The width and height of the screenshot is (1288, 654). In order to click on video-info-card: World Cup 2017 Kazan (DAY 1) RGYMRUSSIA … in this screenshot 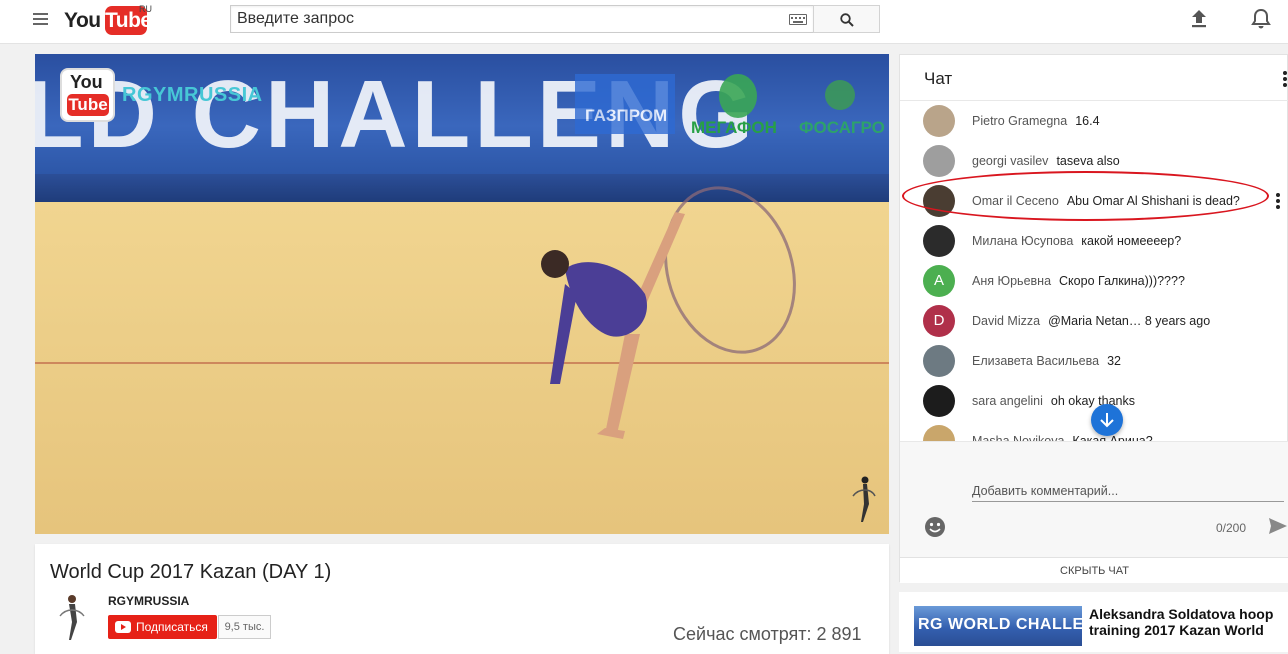, I will do `click(462, 599)`.